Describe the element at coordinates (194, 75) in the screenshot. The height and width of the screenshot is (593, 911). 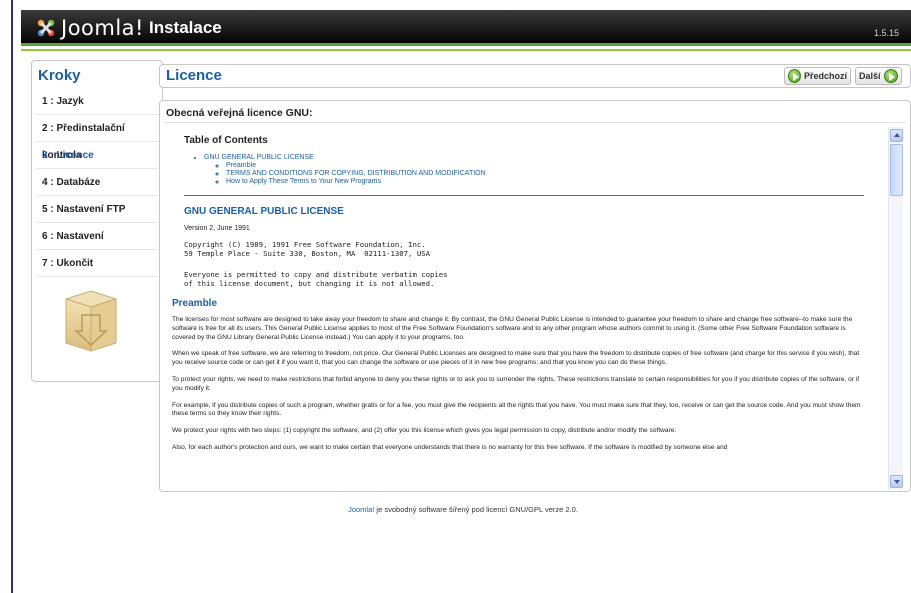
I see `page-title: Licence` at that location.